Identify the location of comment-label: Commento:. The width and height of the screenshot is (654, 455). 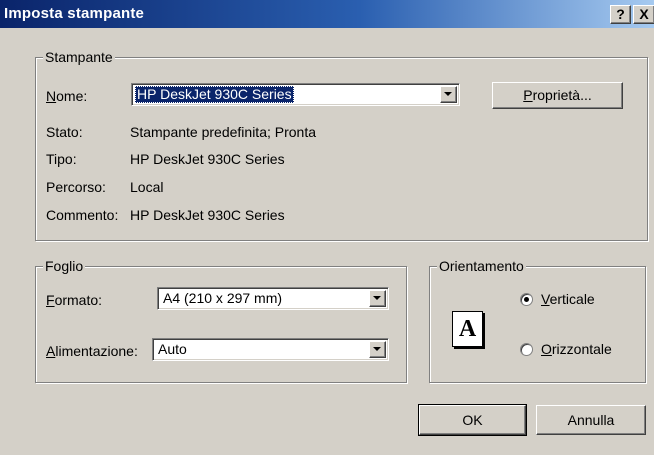
(82, 215).